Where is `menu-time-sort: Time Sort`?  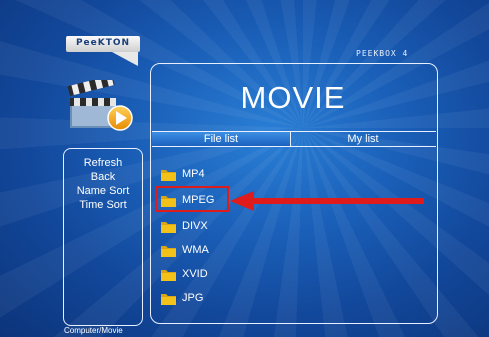
menu-time-sort: Time Sort is located at coordinates (103, 205).